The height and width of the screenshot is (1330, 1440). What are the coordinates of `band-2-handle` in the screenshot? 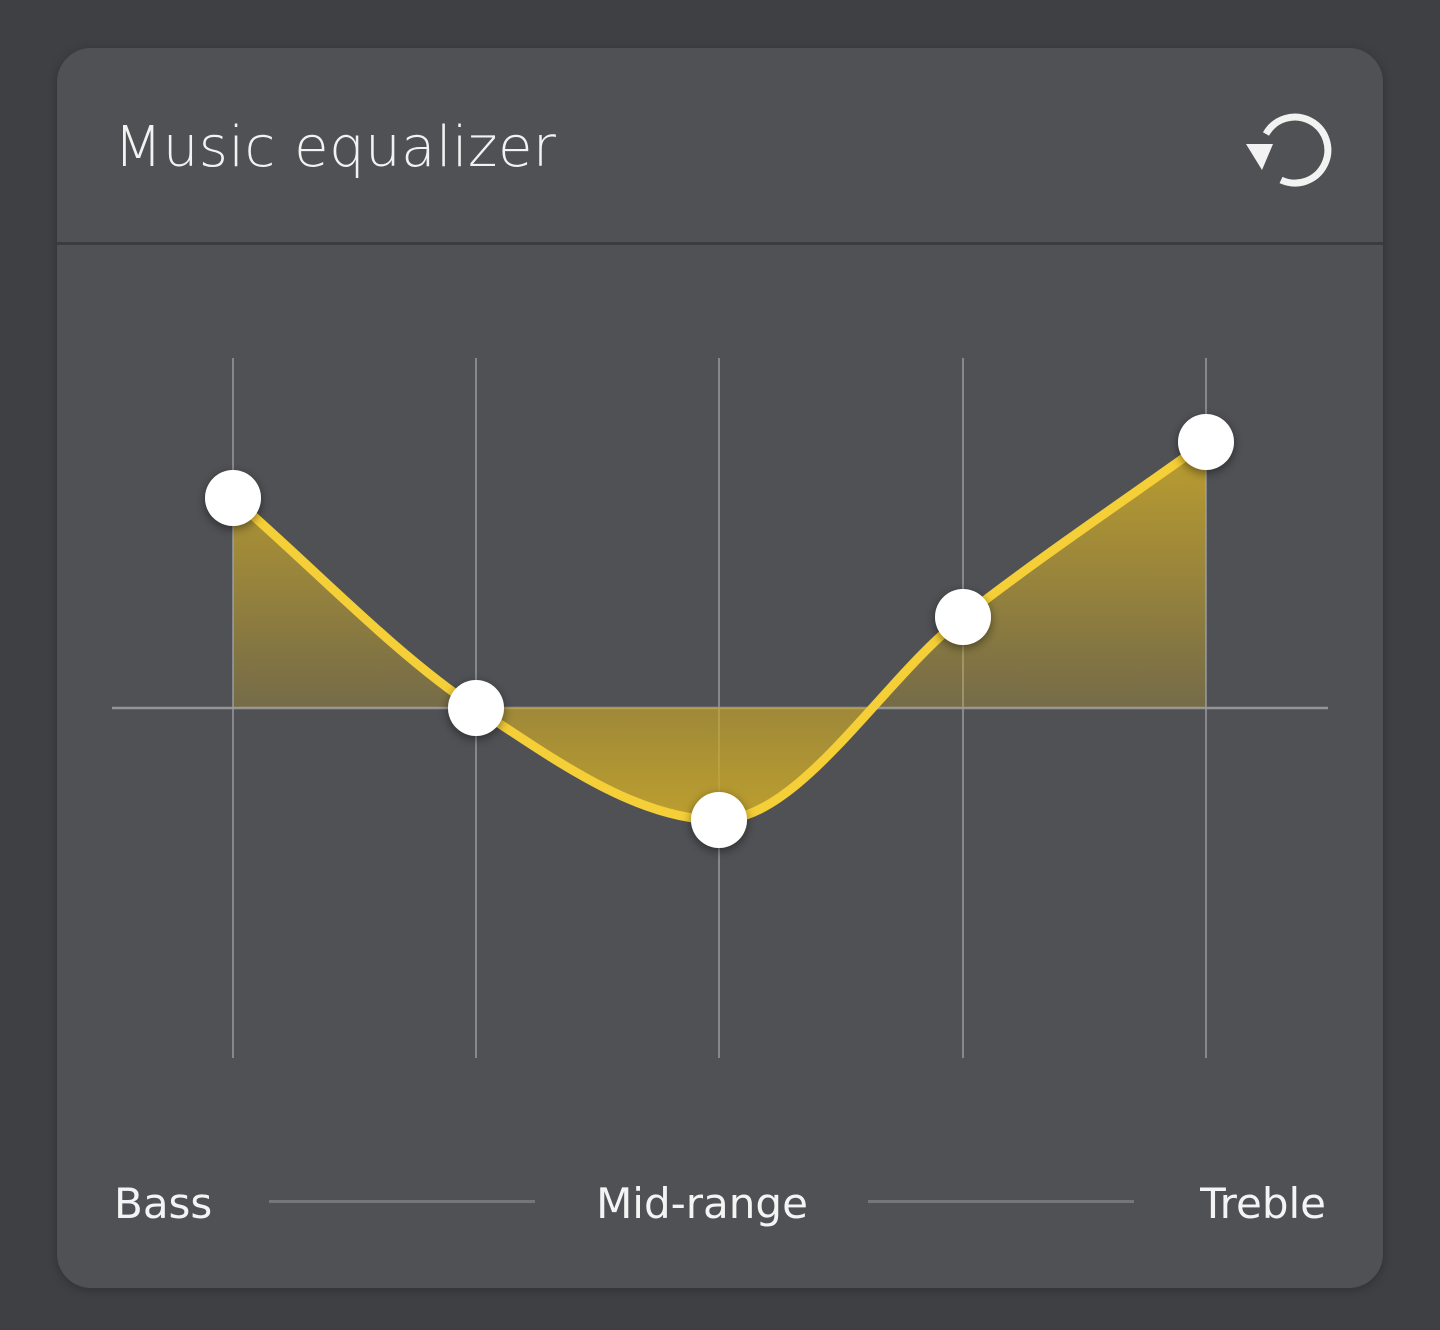 It's located at (476, 708).